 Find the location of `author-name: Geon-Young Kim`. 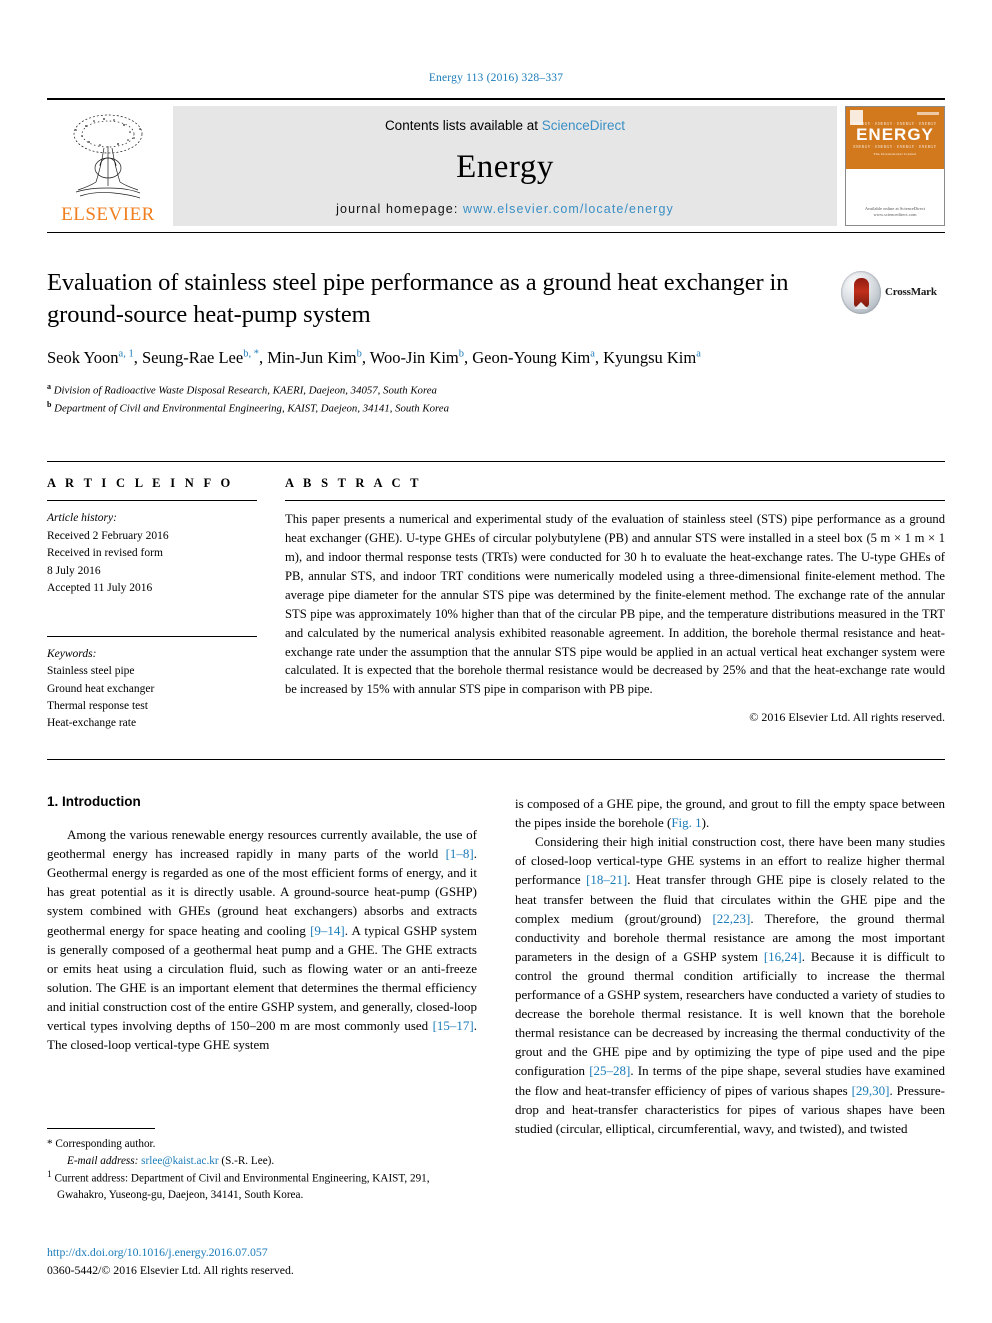

author-name: Geon-Young Kim is located at coordinates (531, 357).